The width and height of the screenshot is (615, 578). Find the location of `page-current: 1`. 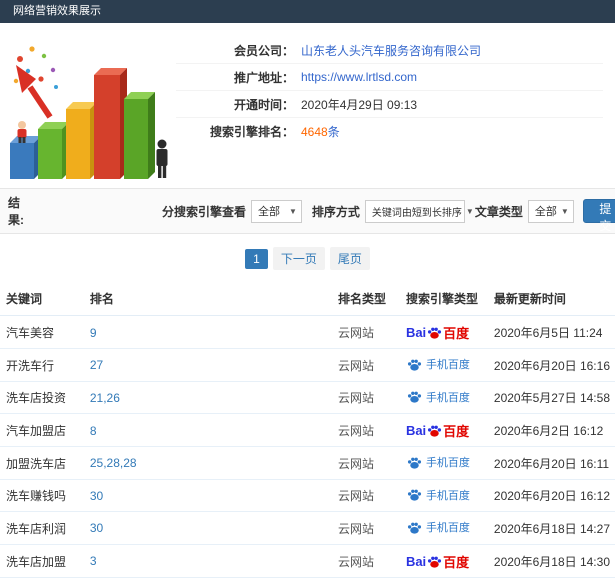

page-current: 1 is located at coordinates (256, 258).